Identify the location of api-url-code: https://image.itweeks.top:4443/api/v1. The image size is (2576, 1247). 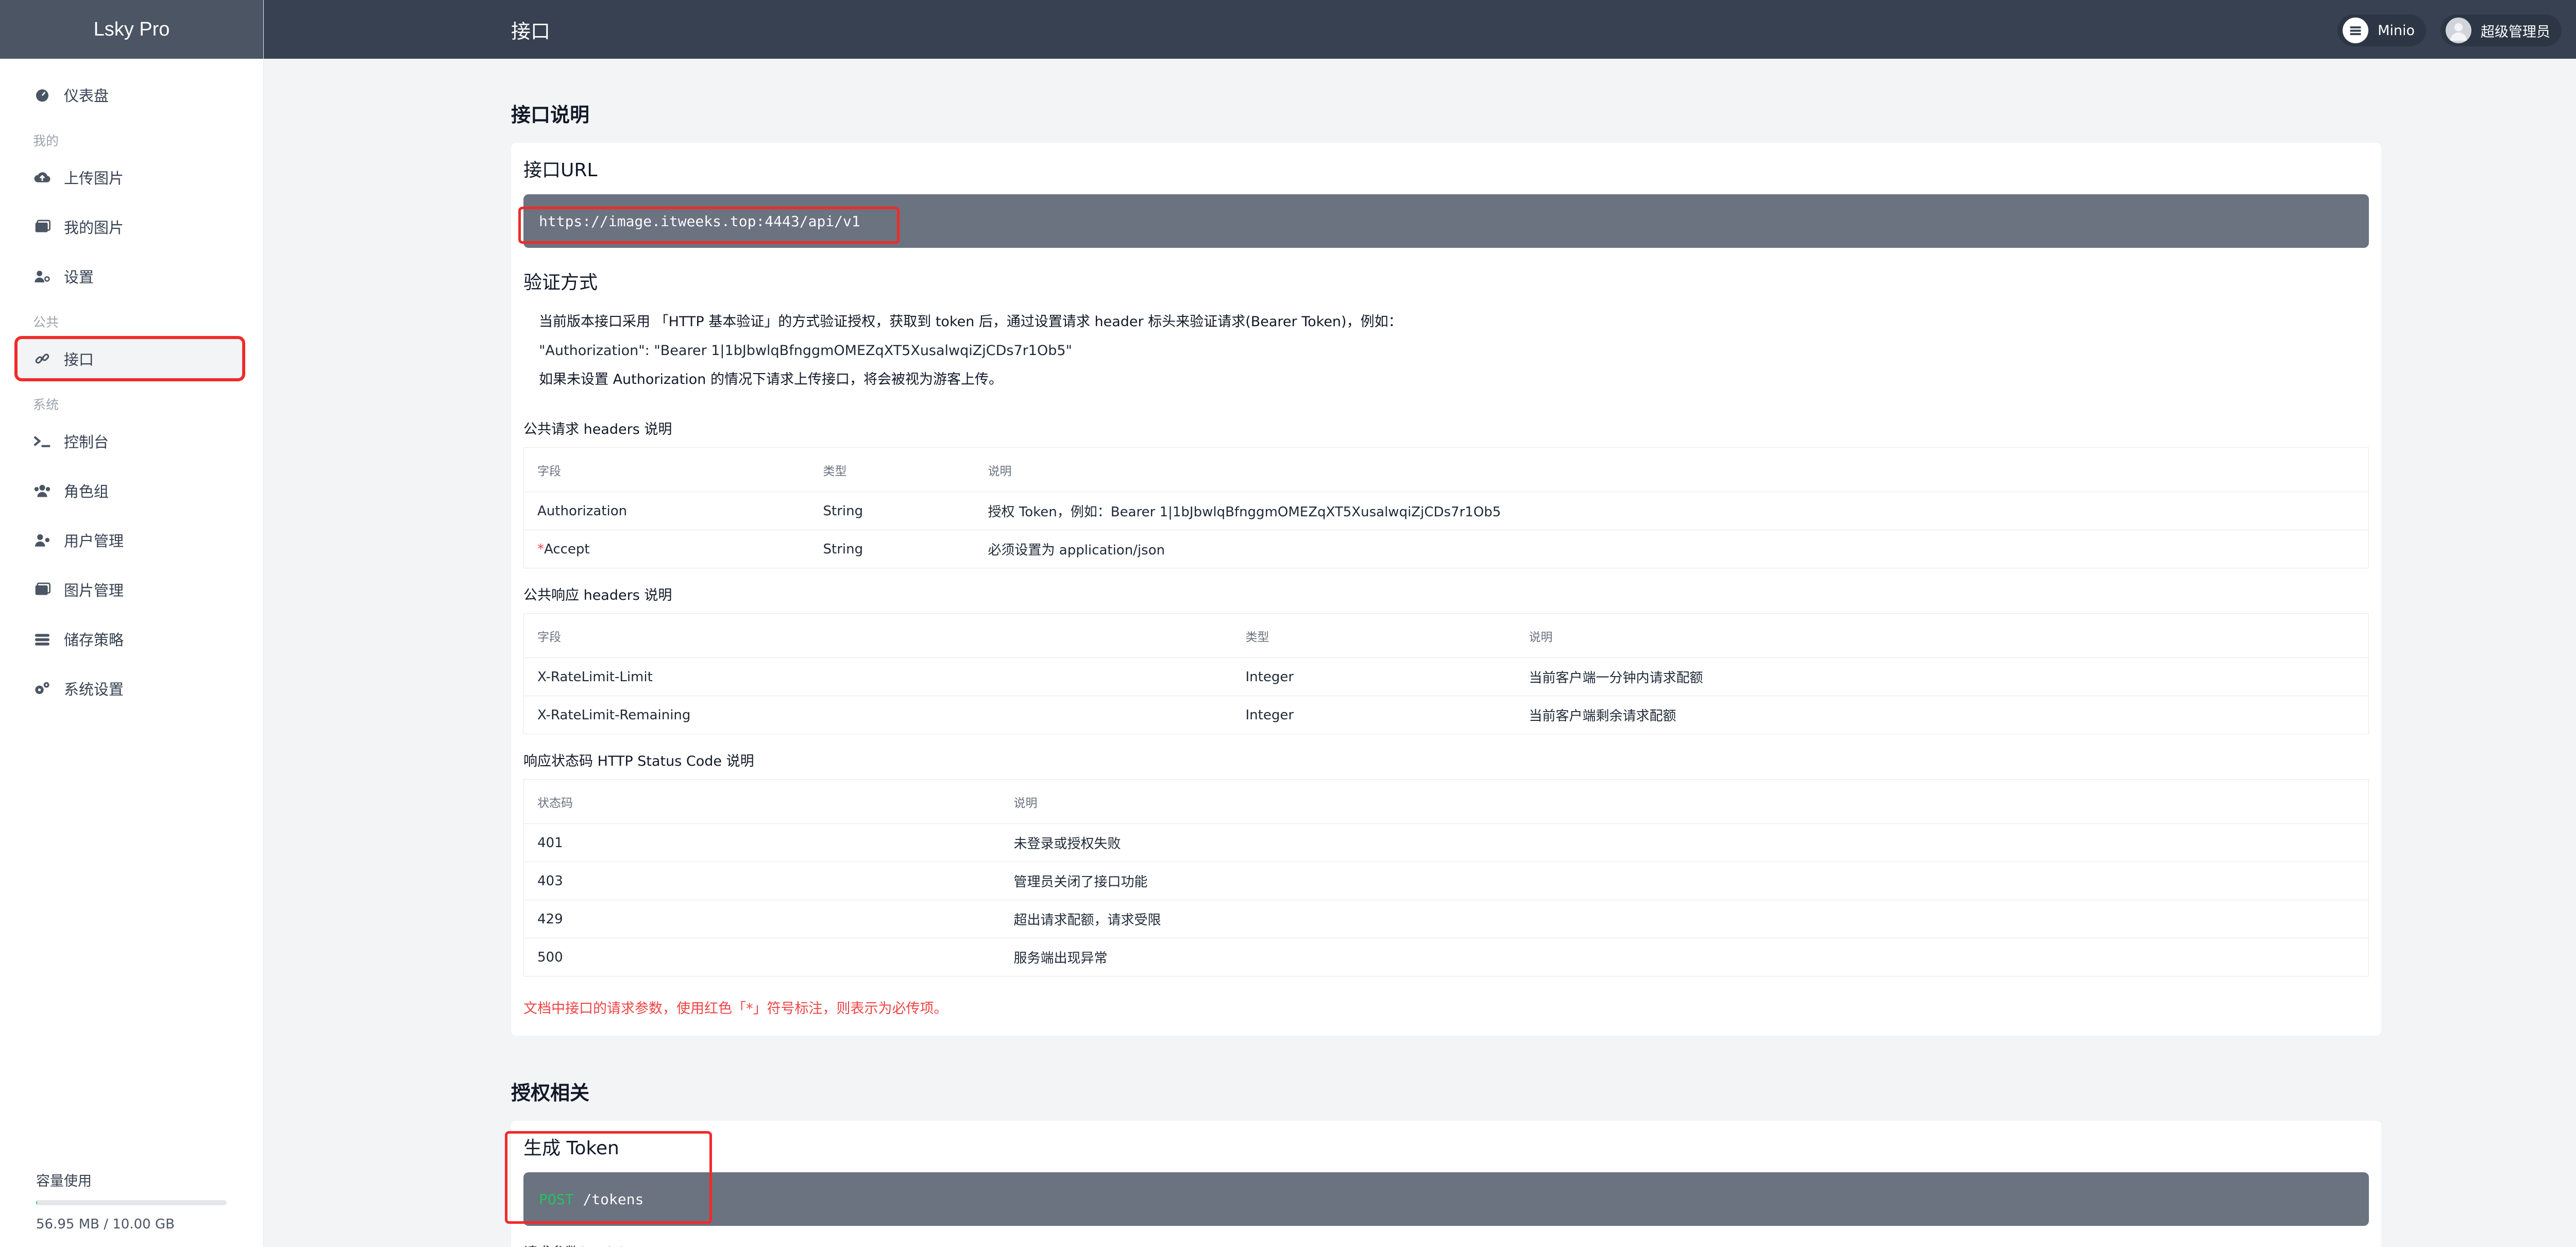
(1443, 221).